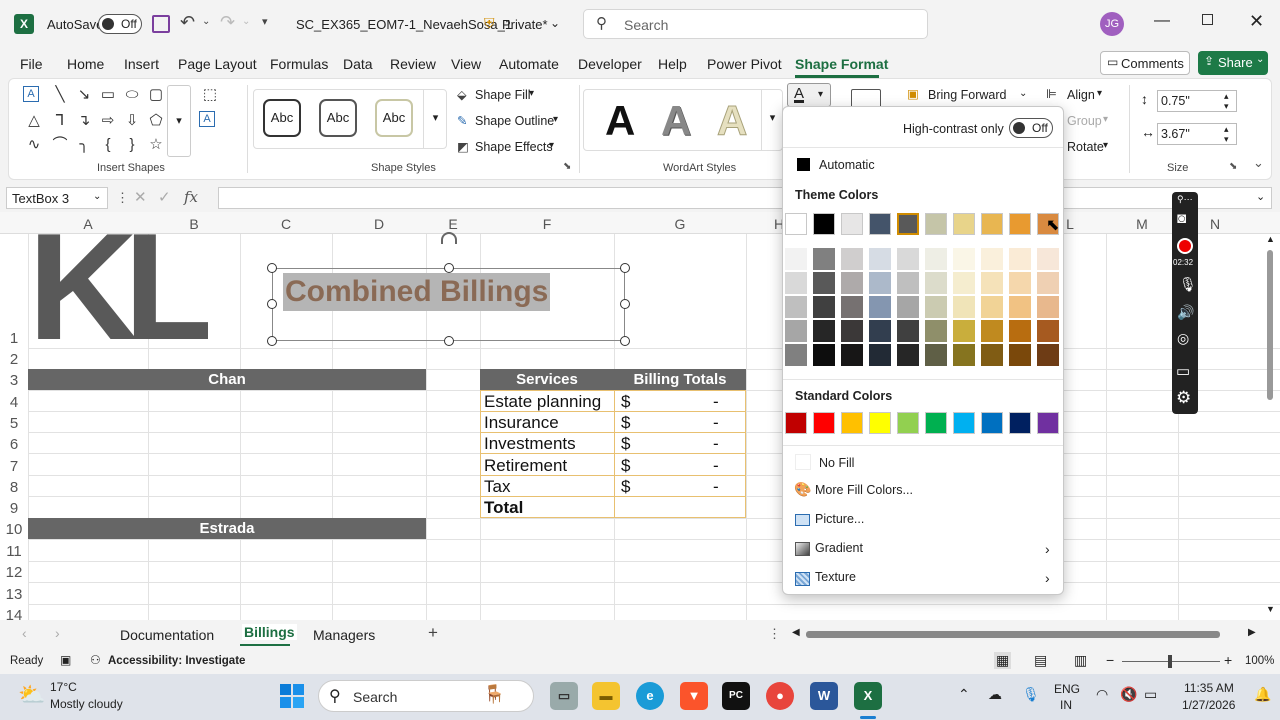 This screenshot has height=720, width=1280. What do you see at coordinates (1003, 660) in the screenshot?
I see `normal-view-icon: ▦` at bounding box center [1003, 660].